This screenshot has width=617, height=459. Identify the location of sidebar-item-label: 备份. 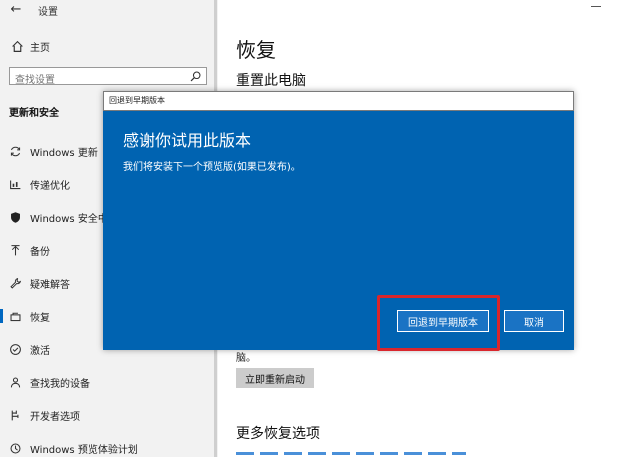
(40, 252).